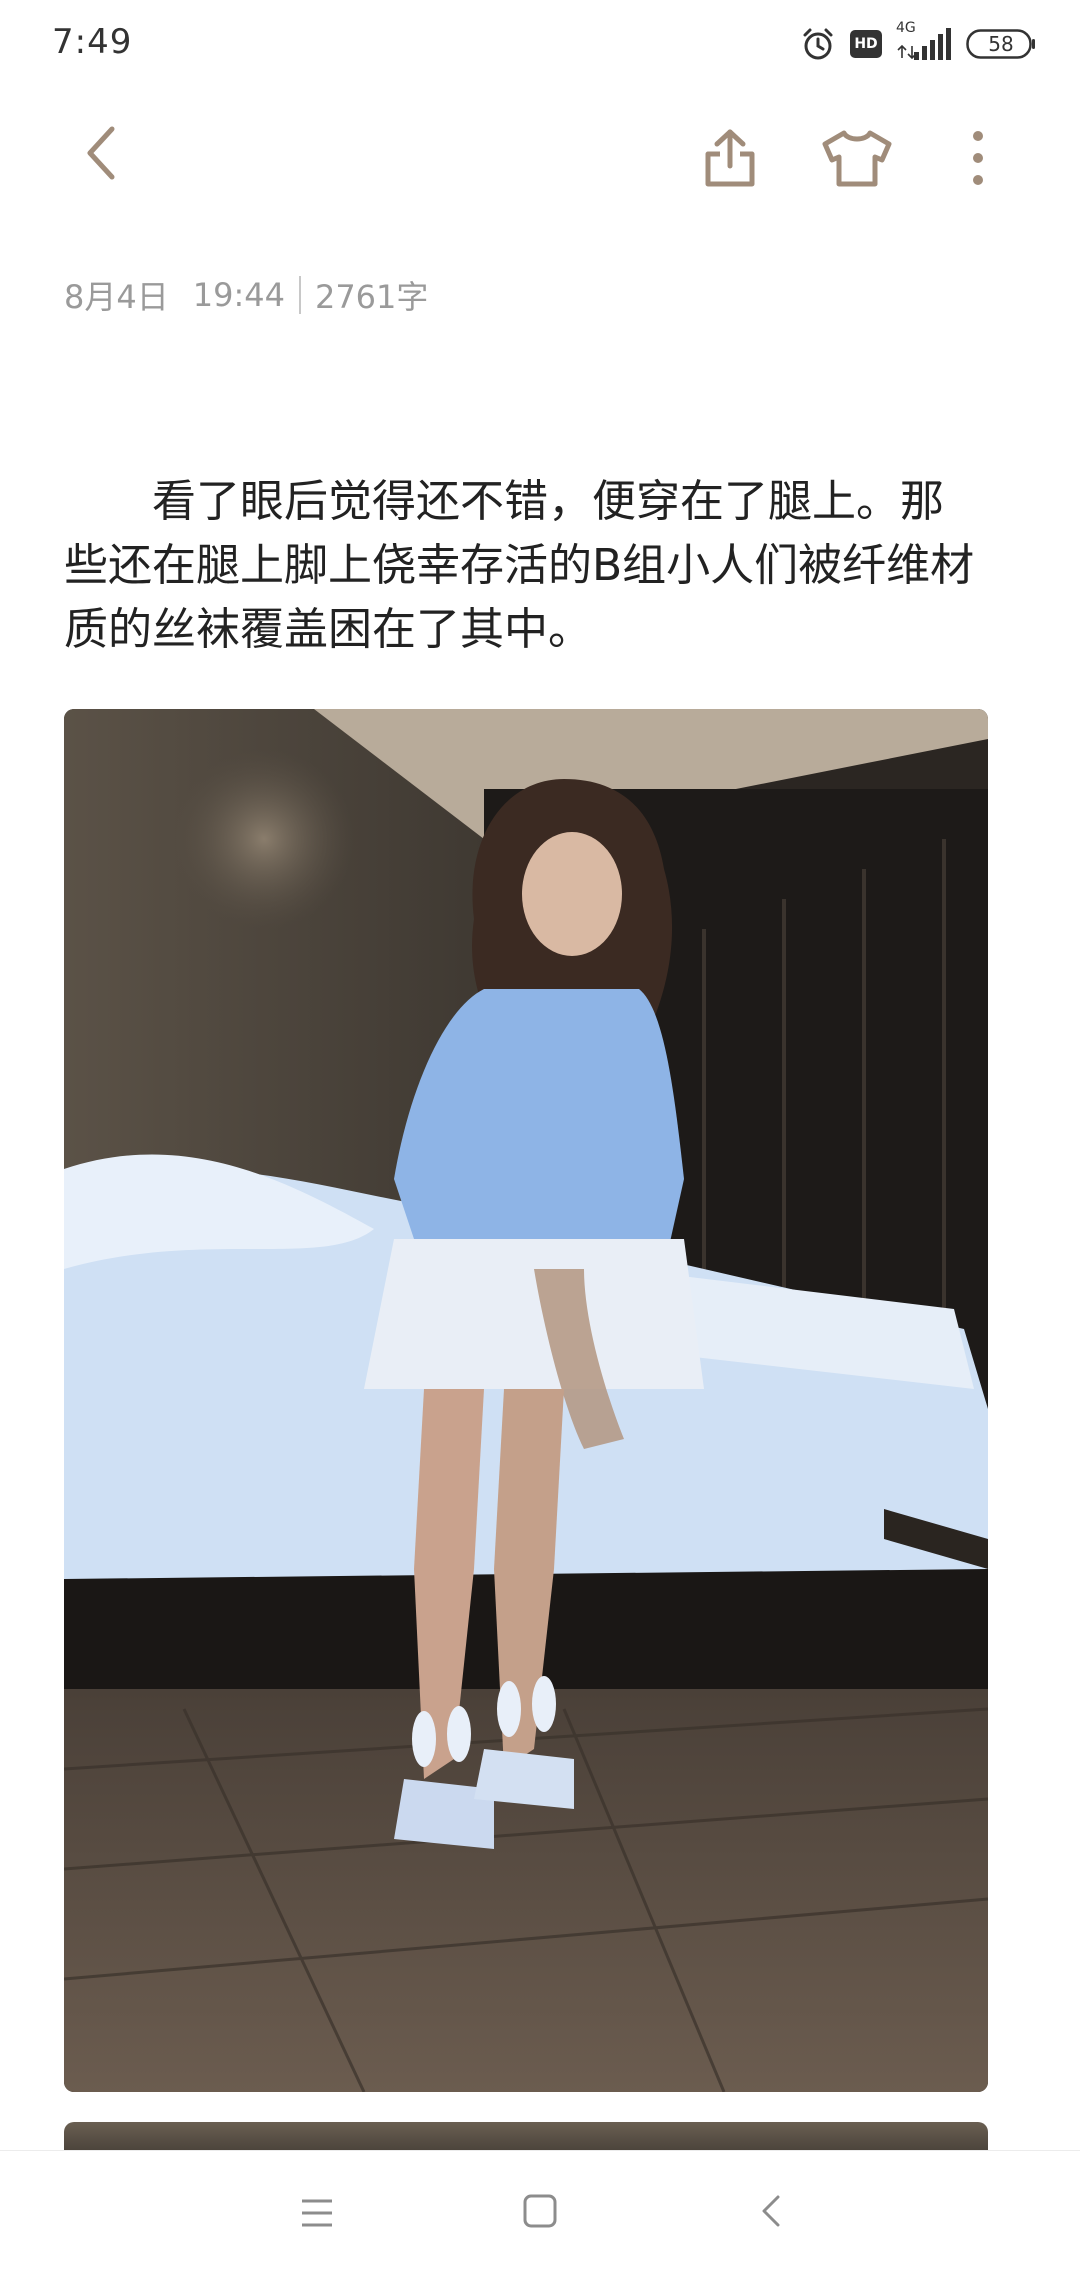 This screenshot has width=1080, height=2281. I want to click on status-time: 7:49, so click(92, 42).